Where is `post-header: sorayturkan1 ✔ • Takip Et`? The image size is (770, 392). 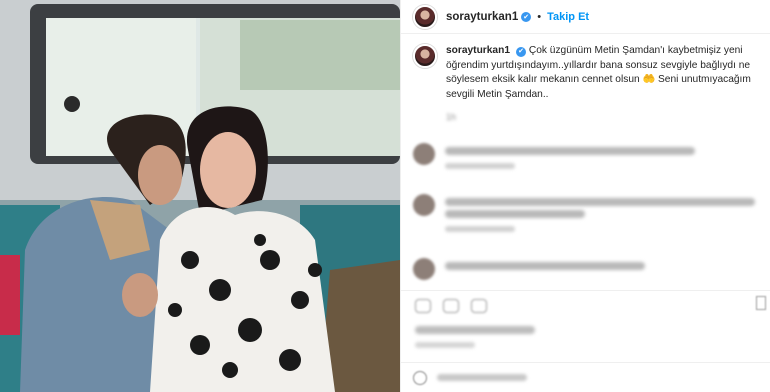 post-header: sorayturkan1 ✔ • Takip Et is located at coordinates (585, 17).